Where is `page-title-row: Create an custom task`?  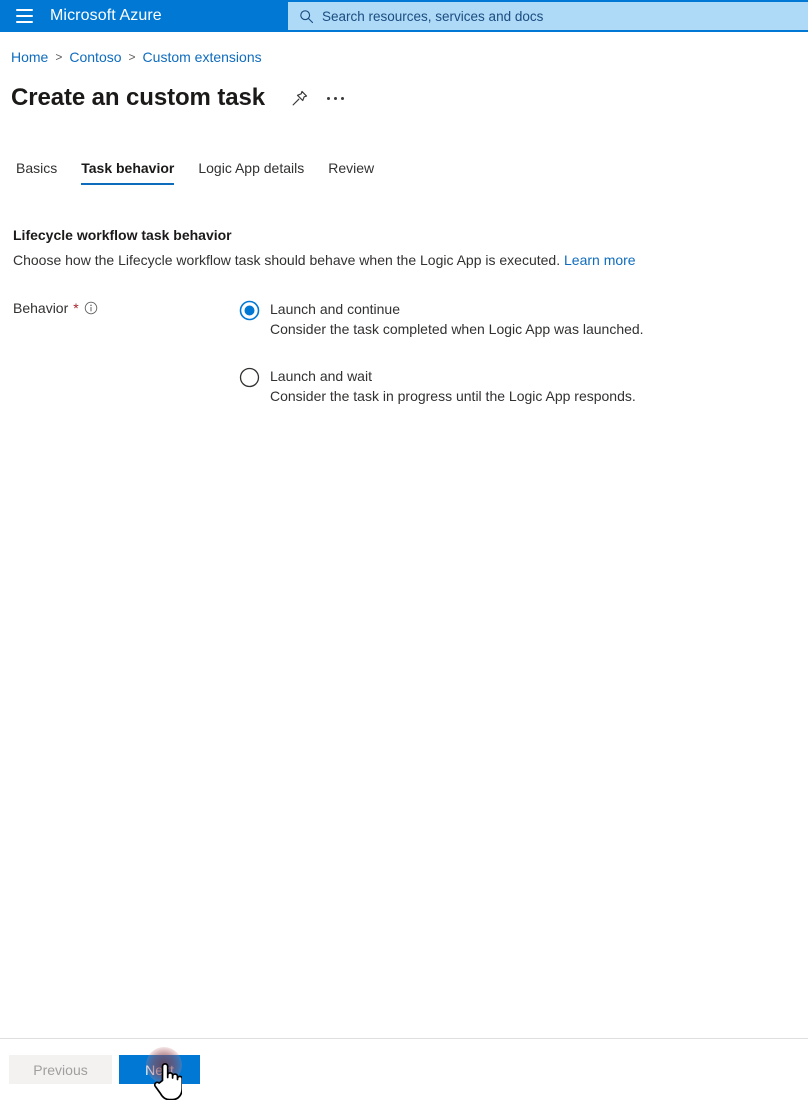 page-title-row: Create an custom task is located at coordinates (181, 98).